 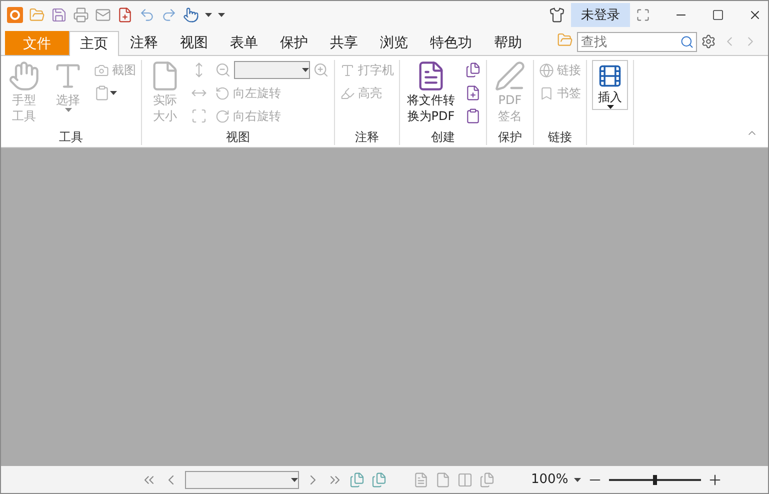 What do you see at coordinates (443, 137) in the screenshot?
I see `group-label: 创建` at bounding box center [443, 137].